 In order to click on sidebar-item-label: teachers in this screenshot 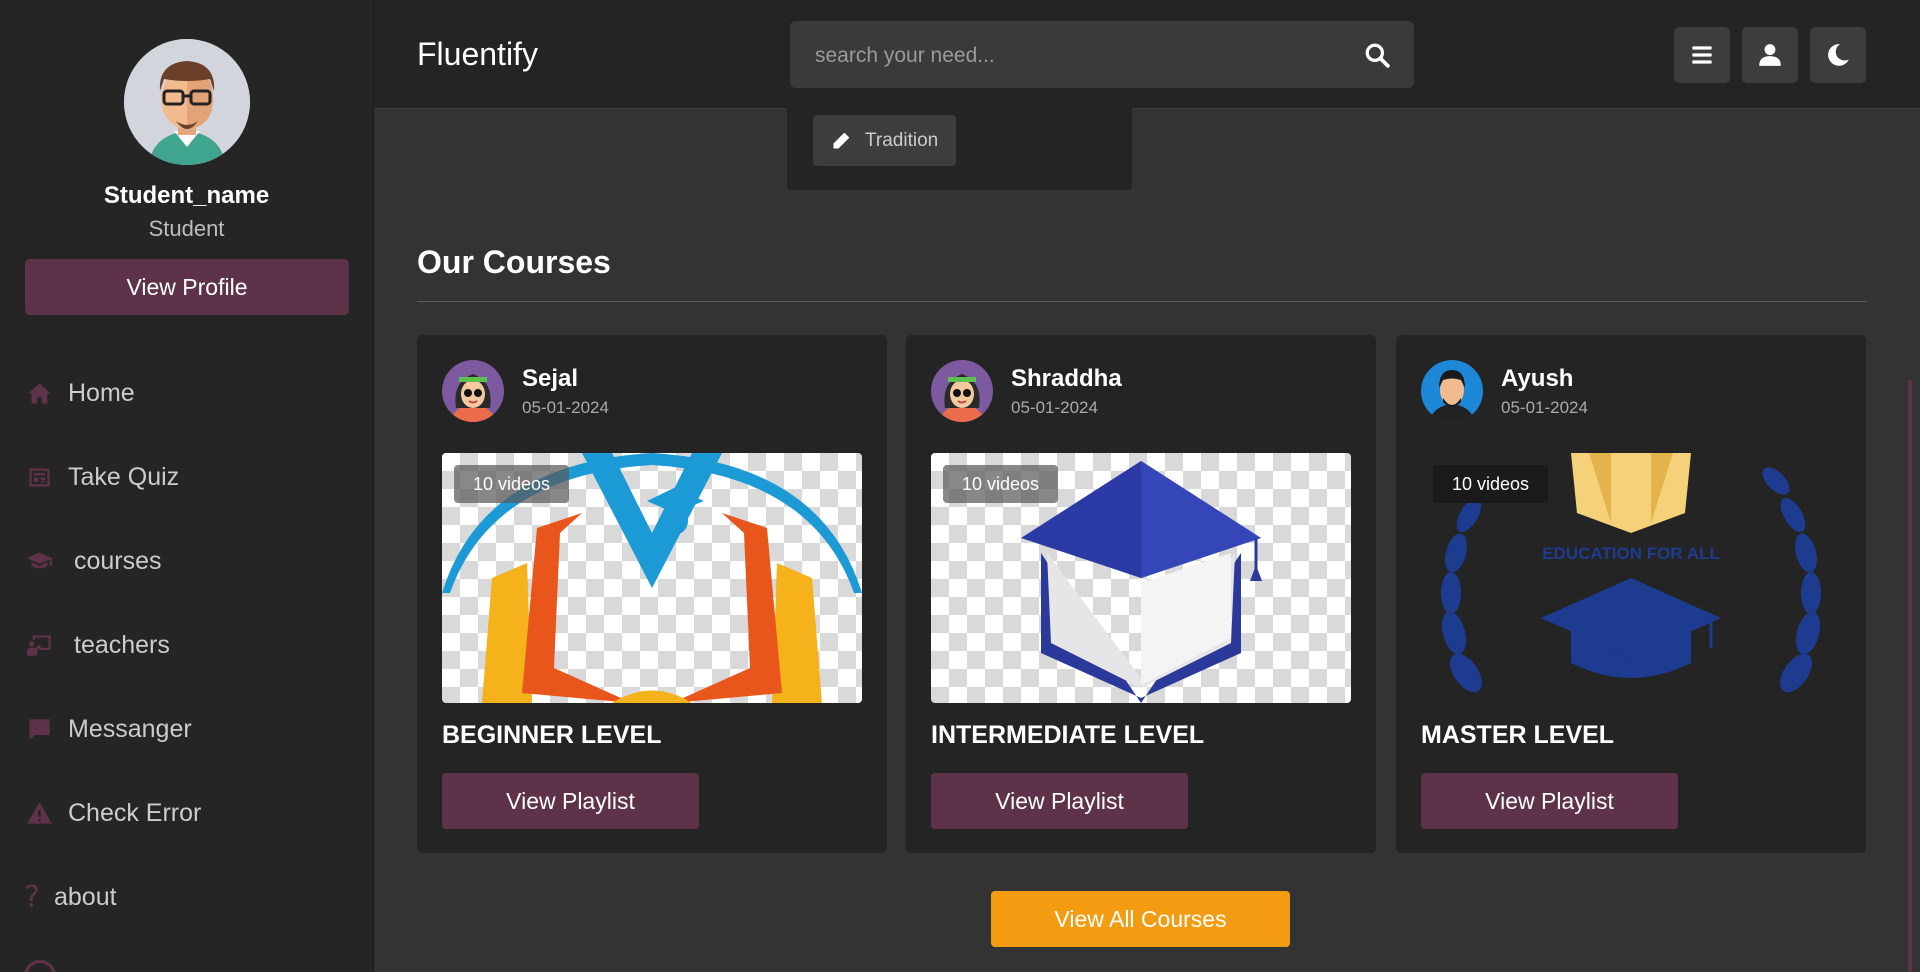, I will do `click(122, 644)`.